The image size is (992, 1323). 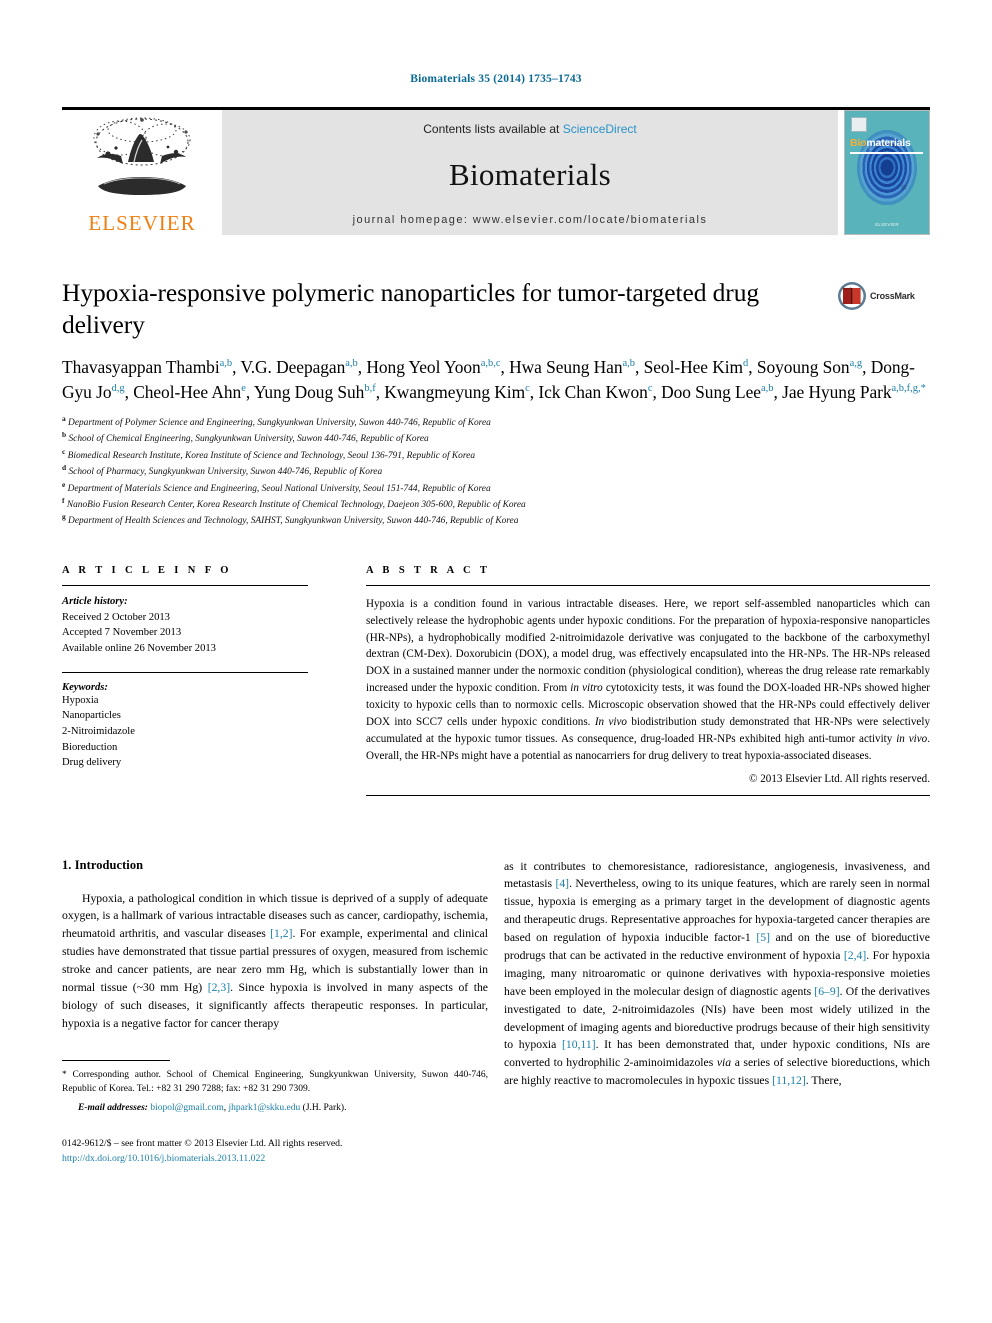 I want to click on journal-name: Biomaterials, so click(x=529, y=174).